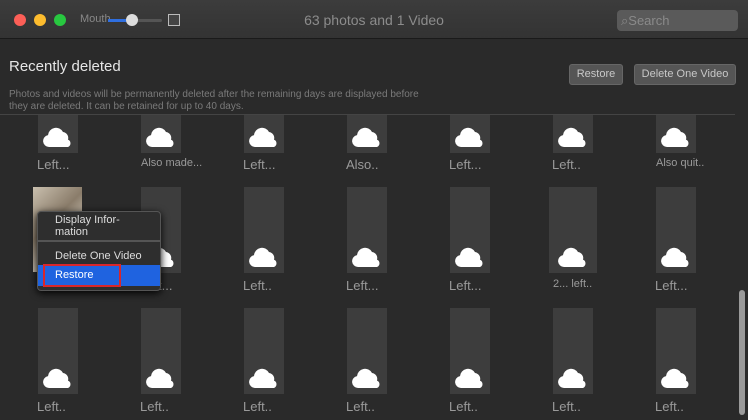 The height and width of the screenshot is (420, 748). I want to click on delete-one-video-button: Delete One Video, so click(685, 74).